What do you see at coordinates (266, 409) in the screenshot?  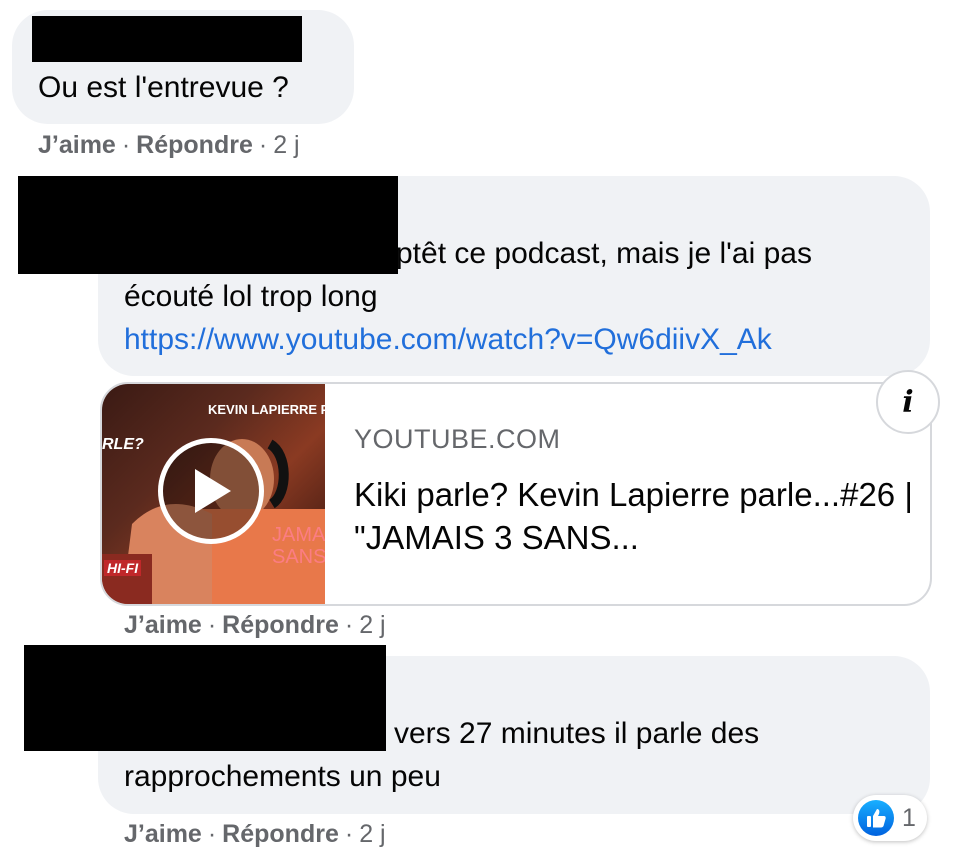 I see `thumb-title-text: KEVIN LAPIERRE P` at bounding box center [266, 409].